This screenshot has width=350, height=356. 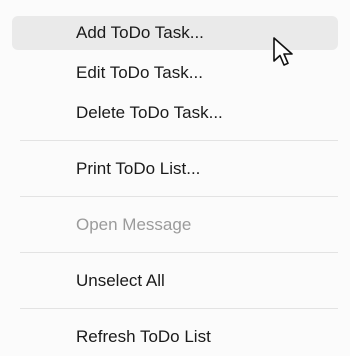 What do you see at coordinates (175, 337) in the screenshot?
I see `menu-item-refresh-todo-list: Refresh ToDo List` at bounding box center [175, 337].